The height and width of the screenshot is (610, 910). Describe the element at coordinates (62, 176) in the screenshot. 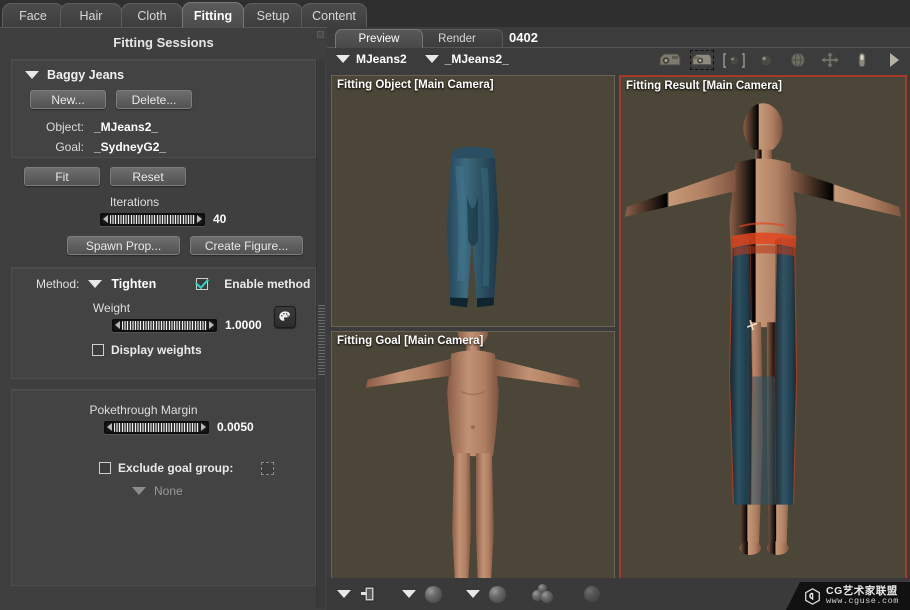

I see `fit-button: Fit` at that location.